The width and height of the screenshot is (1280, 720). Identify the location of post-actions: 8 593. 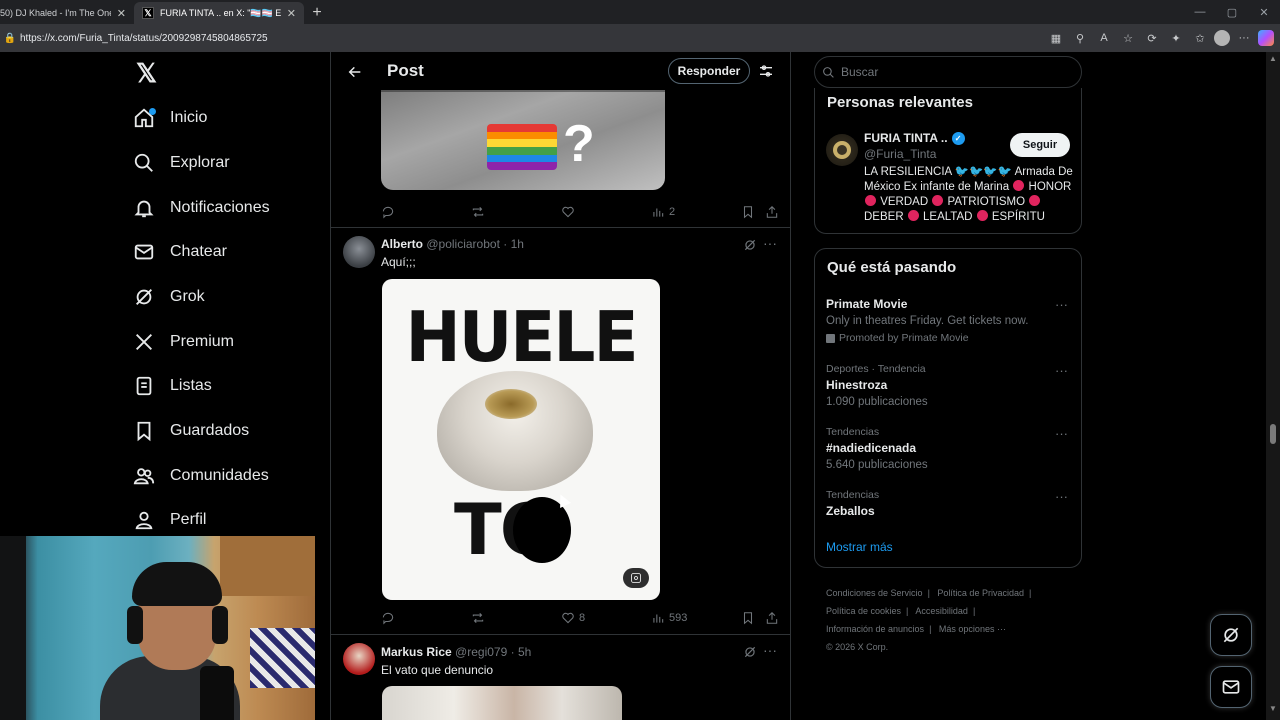
(581, 618).